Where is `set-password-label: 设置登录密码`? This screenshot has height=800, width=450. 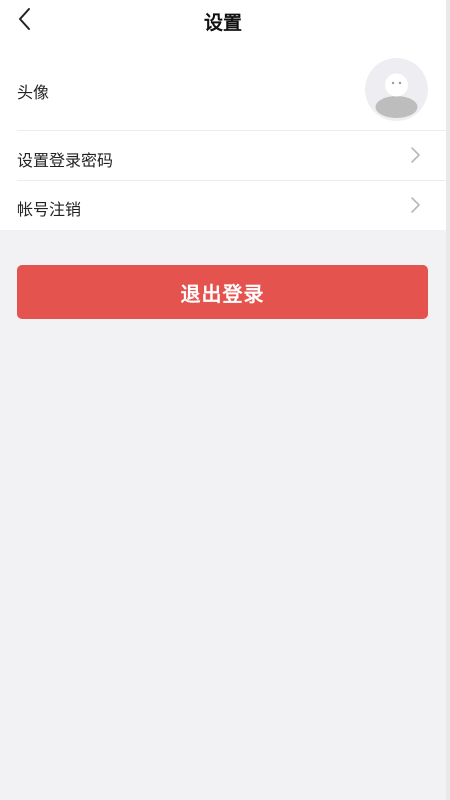 set-password-label: 设置登录密码 is located at coordinates (65, 160).